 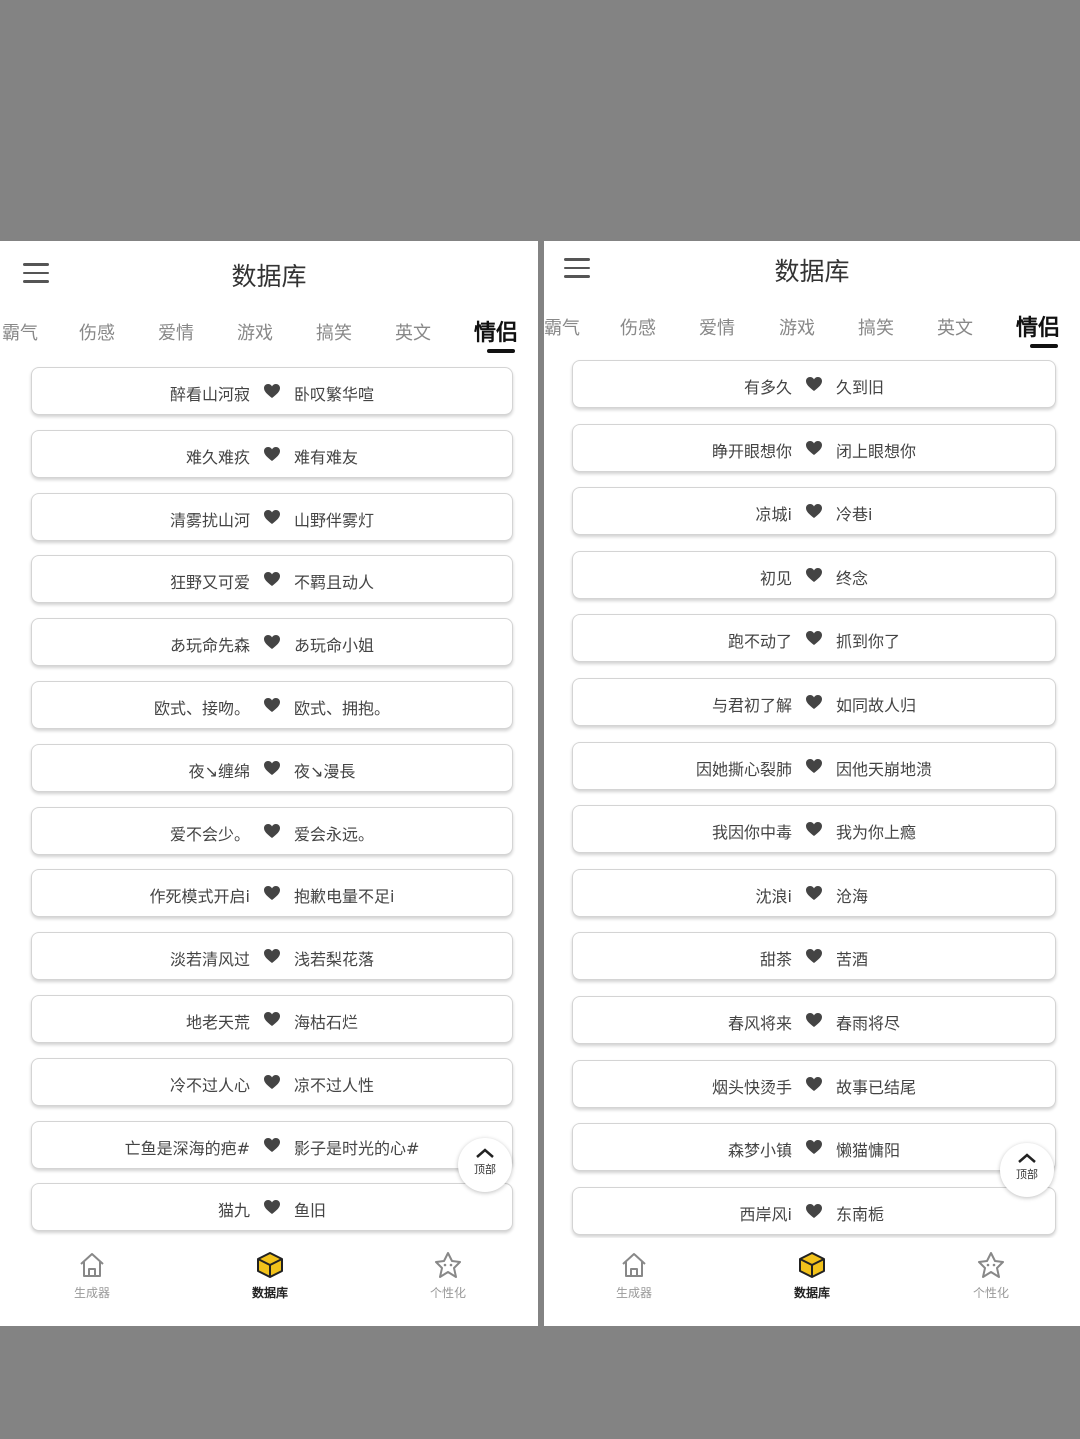 I want to click on left-name: 凉城i, so click(x=773, y=514).